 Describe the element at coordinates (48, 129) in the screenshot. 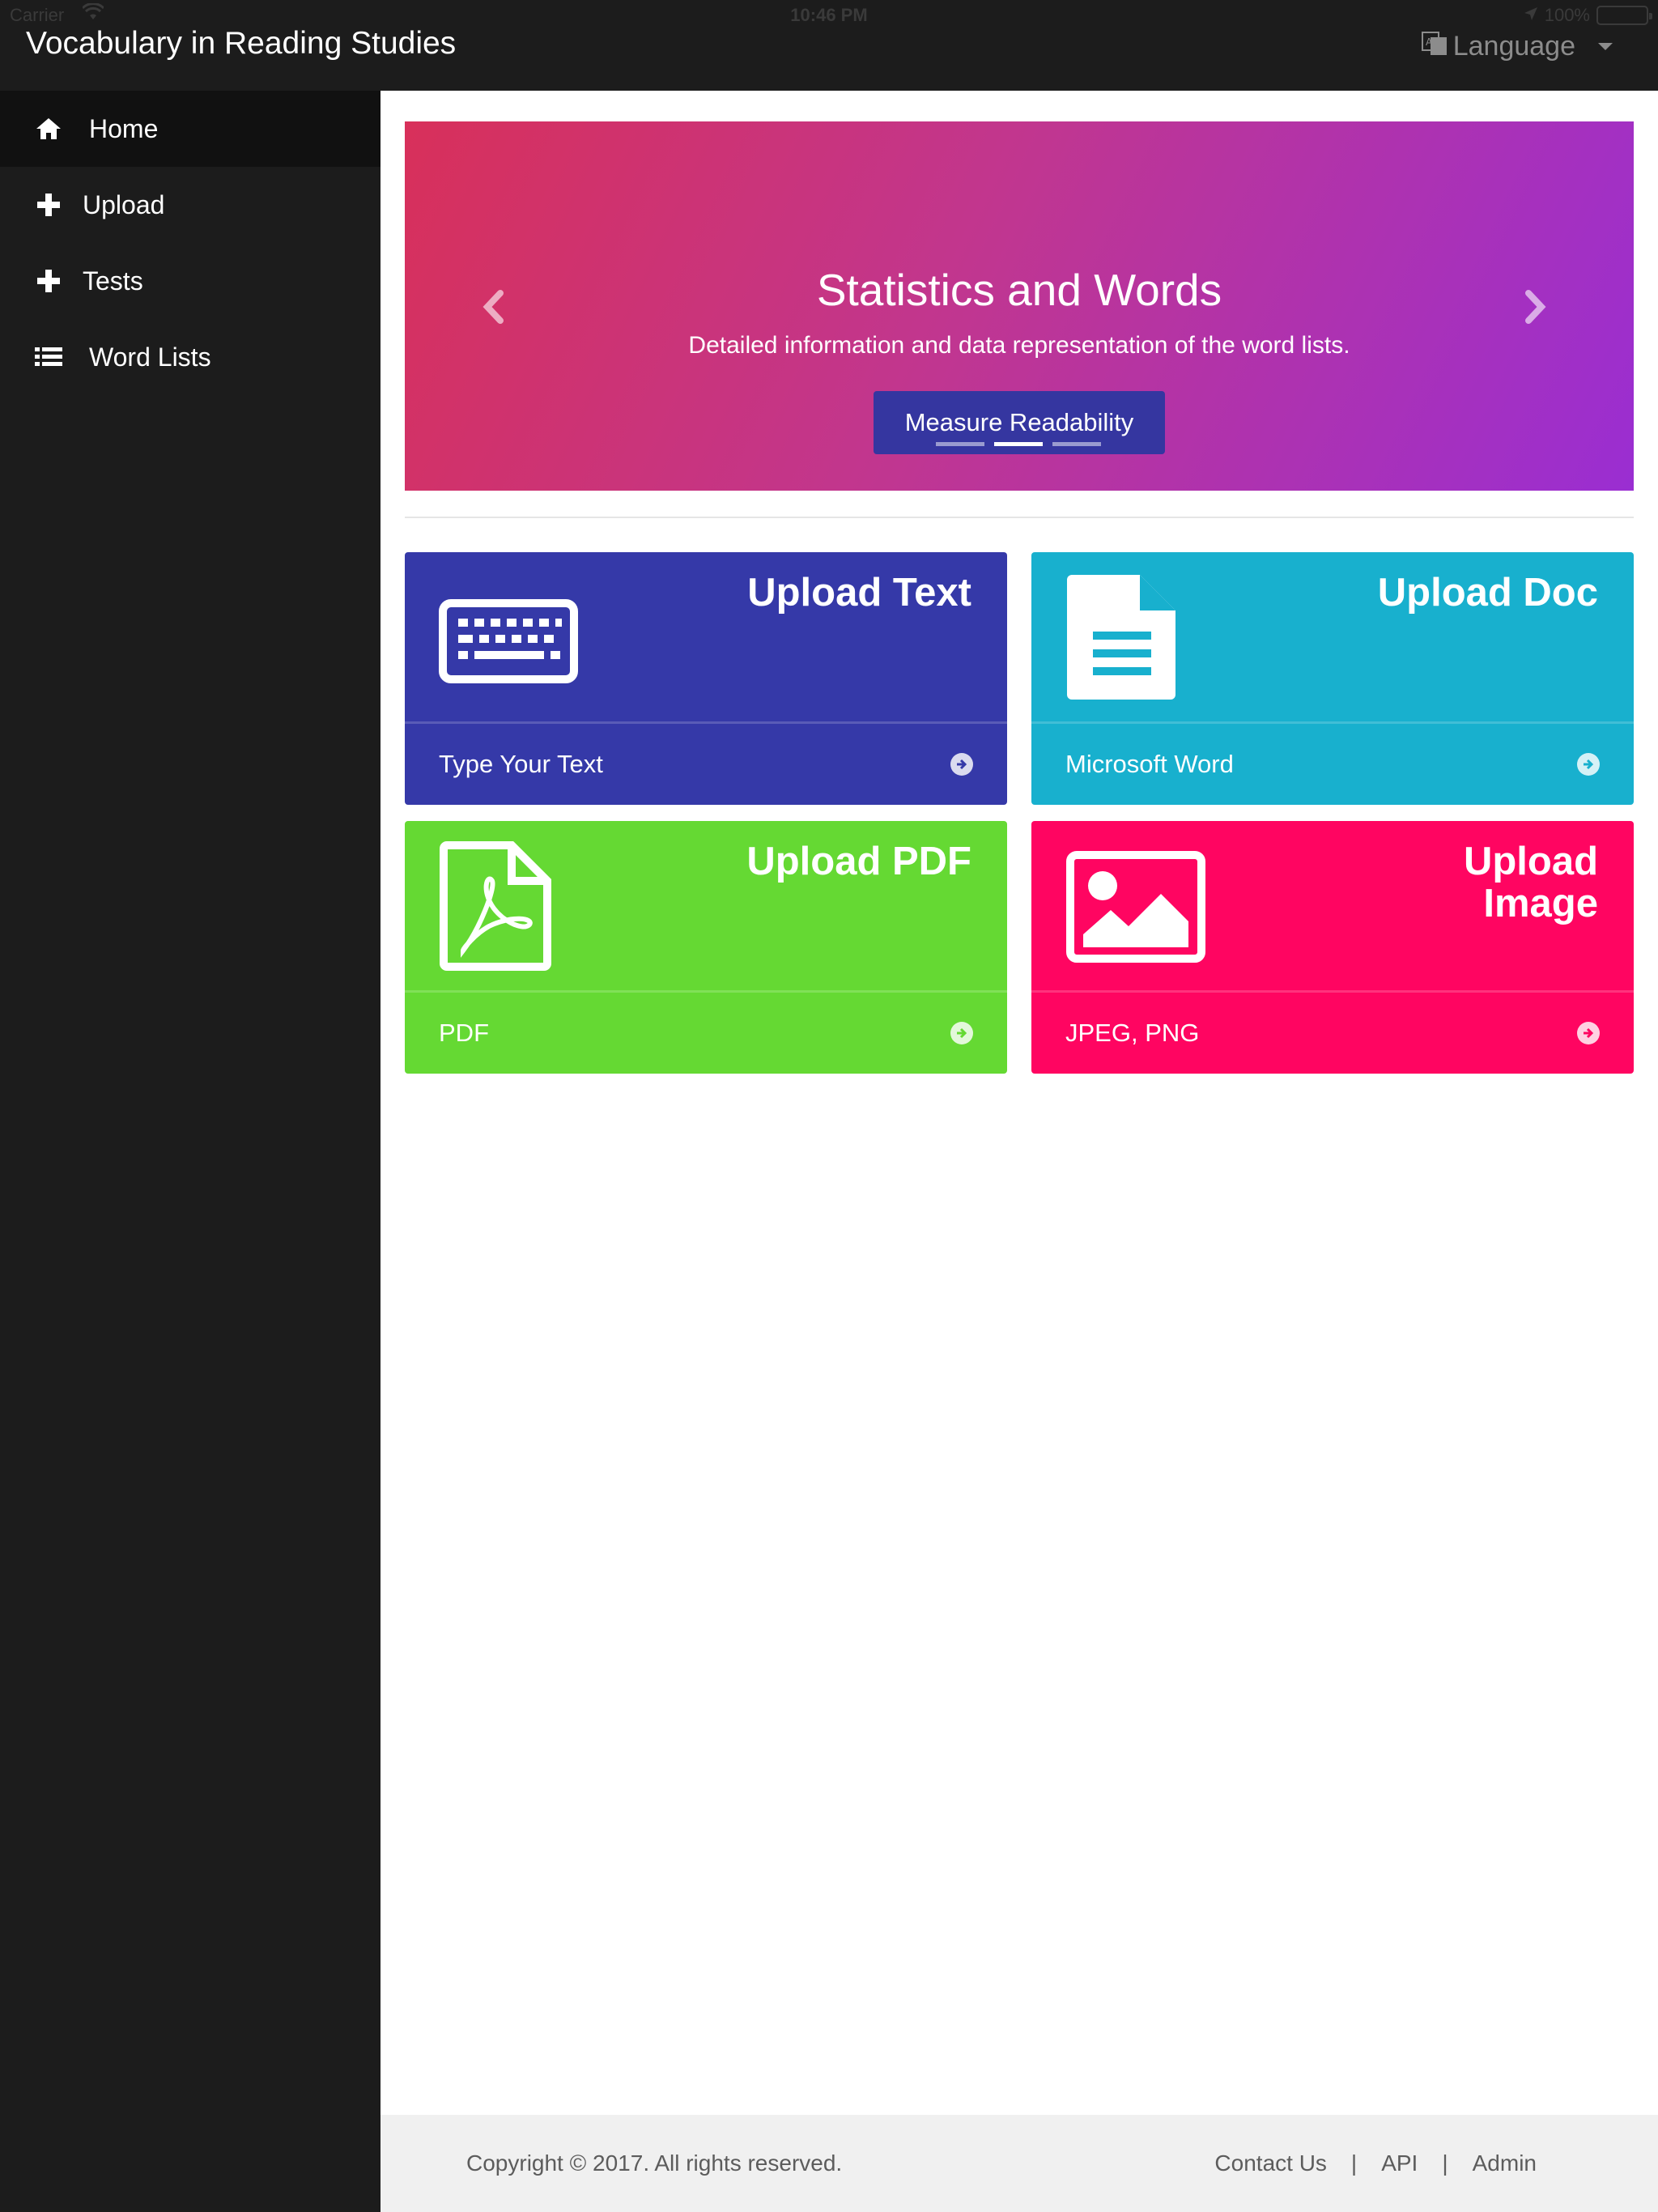

I see `home-icon` at that location.